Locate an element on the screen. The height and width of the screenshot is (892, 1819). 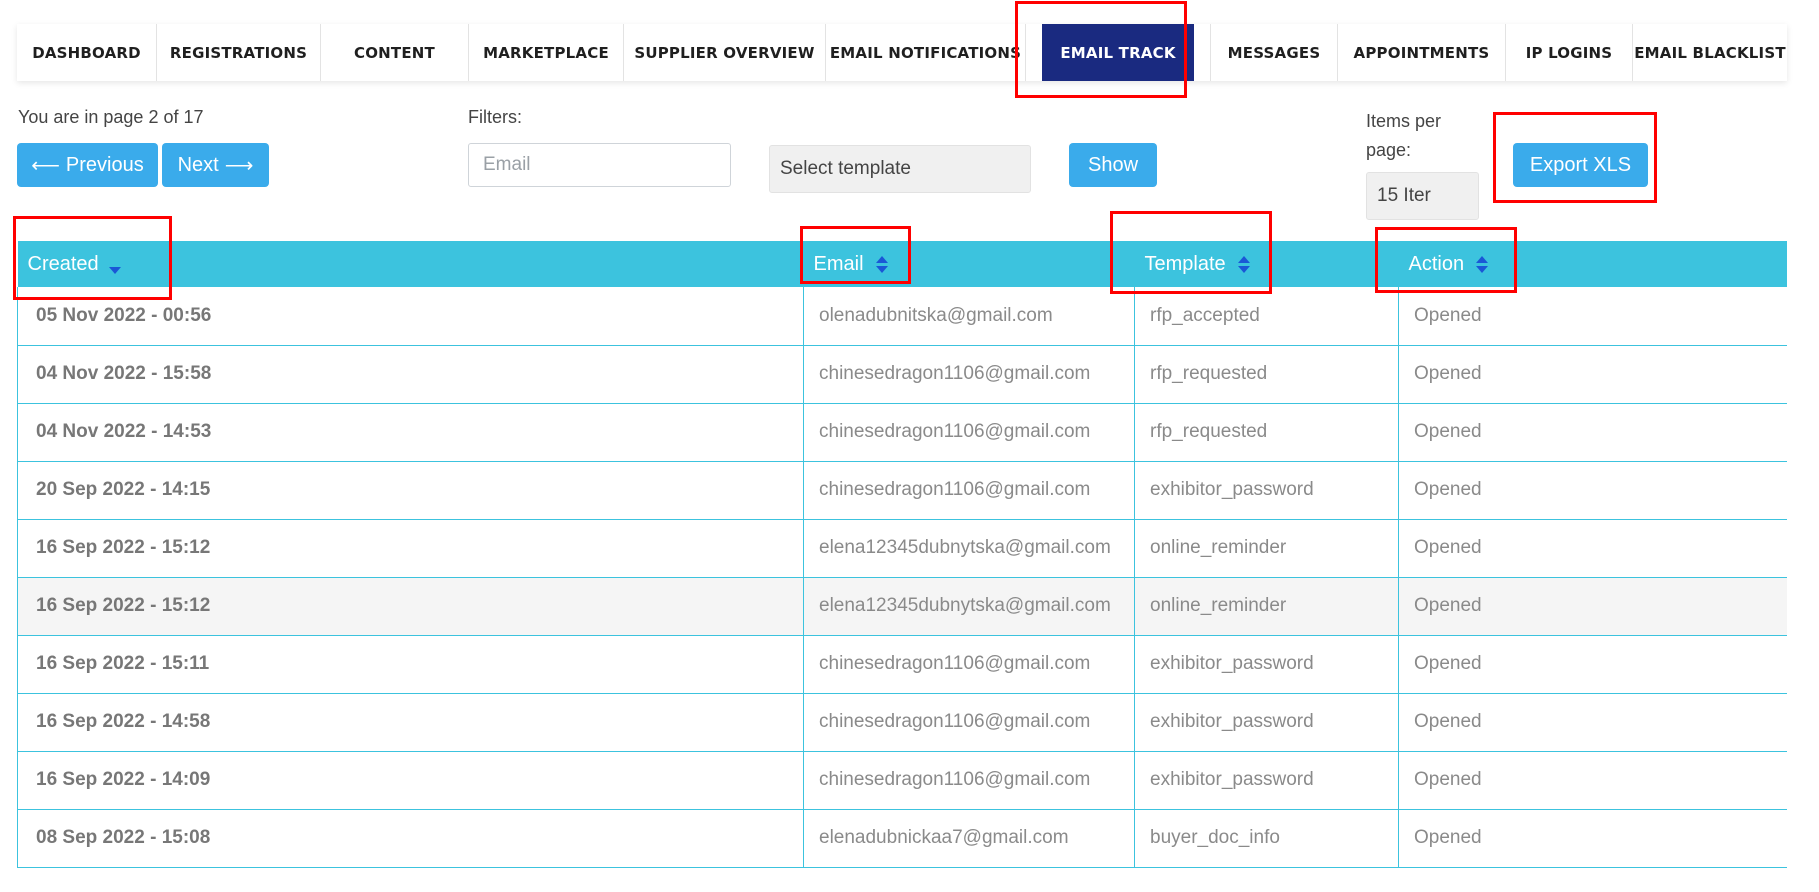
nav-messages: MESSAGES is located at coordinates (1274, 52).